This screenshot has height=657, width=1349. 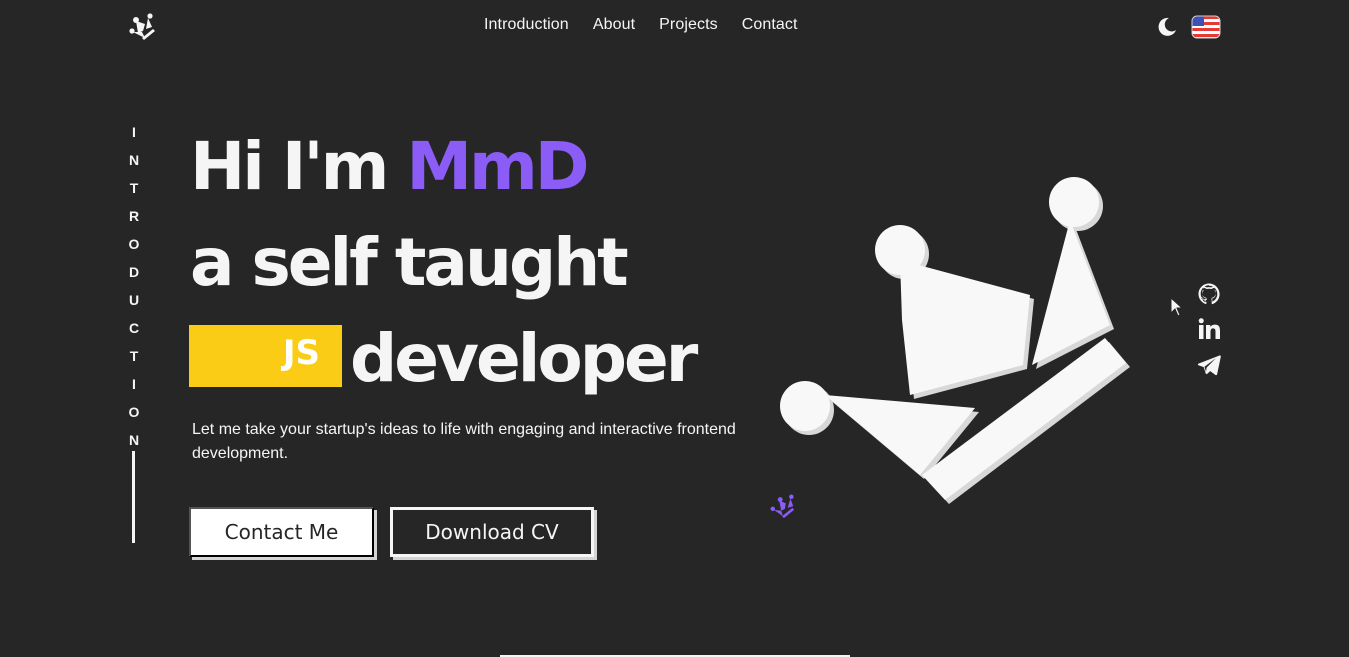 I want to click on small-crown-icon, so click(x=782, y=506).